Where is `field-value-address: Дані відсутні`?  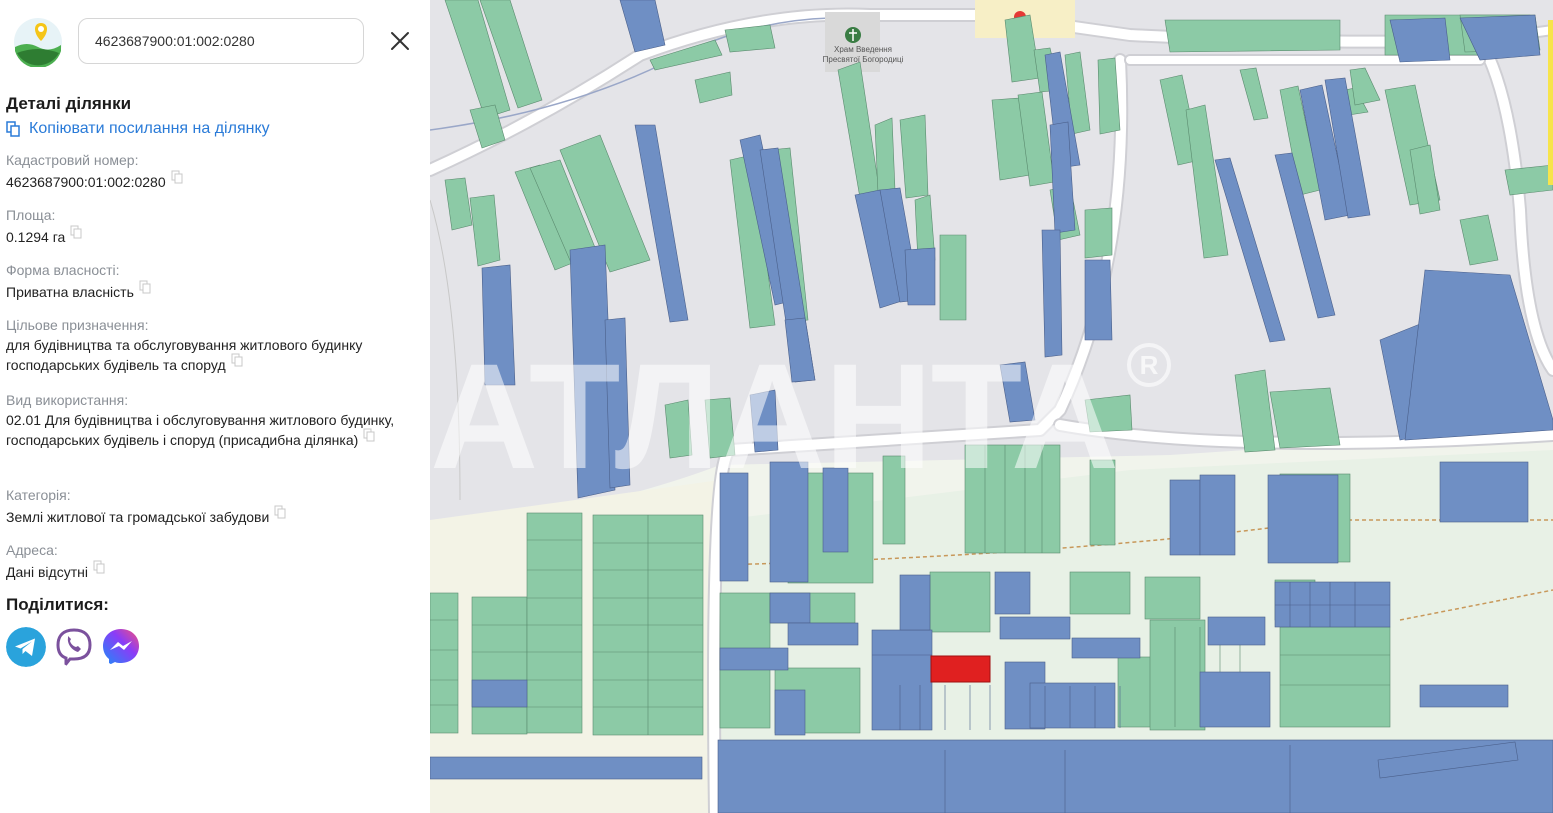
field-value-address: Дані відсутні is located at coordinates (208, 571).